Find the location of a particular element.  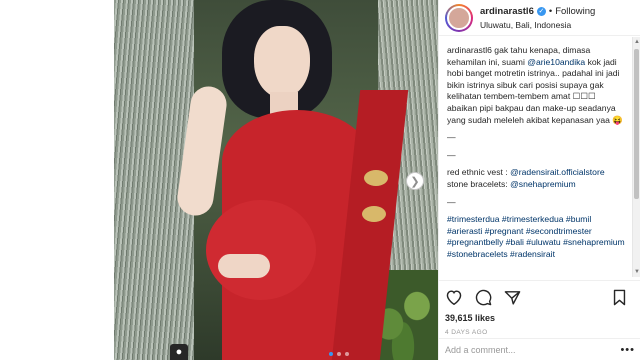

avatar-story-ring is located at coordinates (459, 17).